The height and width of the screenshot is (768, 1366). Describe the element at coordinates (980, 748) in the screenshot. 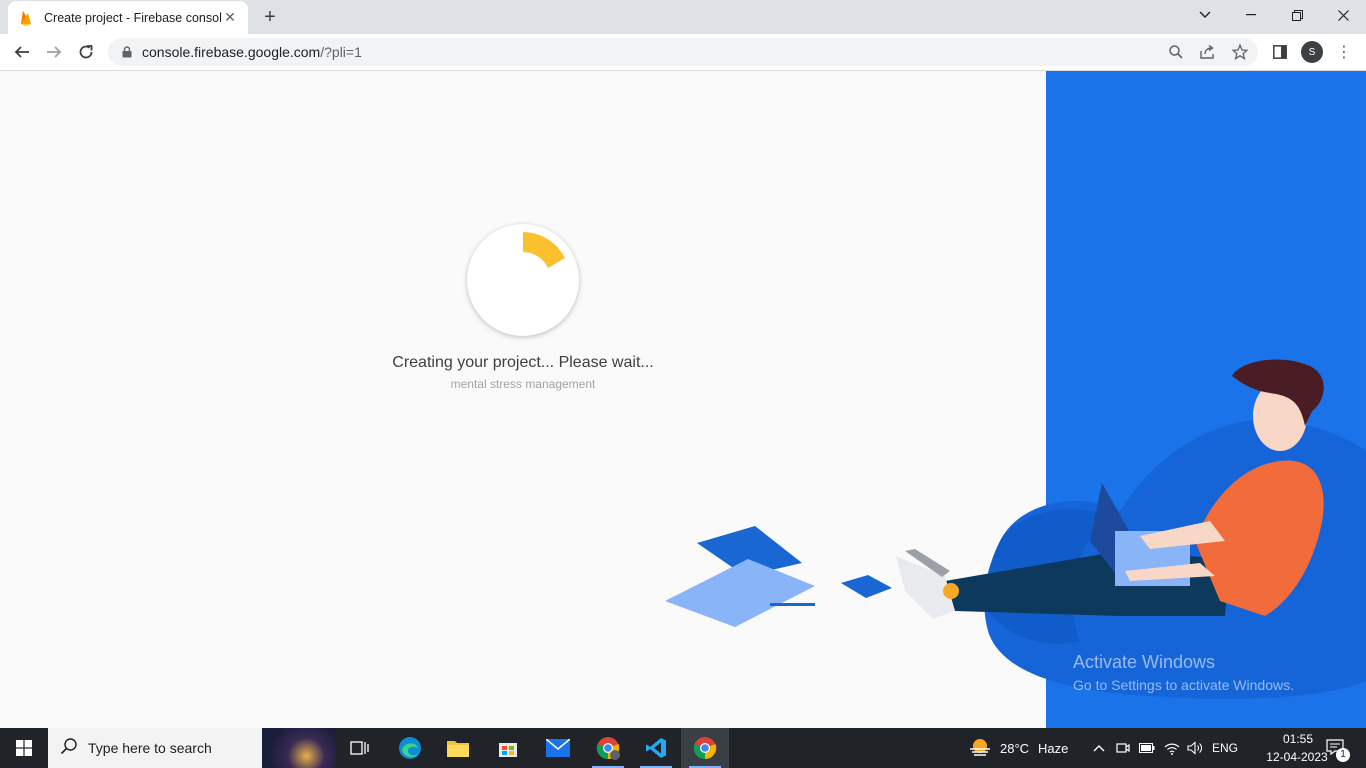

I see `weather-haze-icon` at that location.